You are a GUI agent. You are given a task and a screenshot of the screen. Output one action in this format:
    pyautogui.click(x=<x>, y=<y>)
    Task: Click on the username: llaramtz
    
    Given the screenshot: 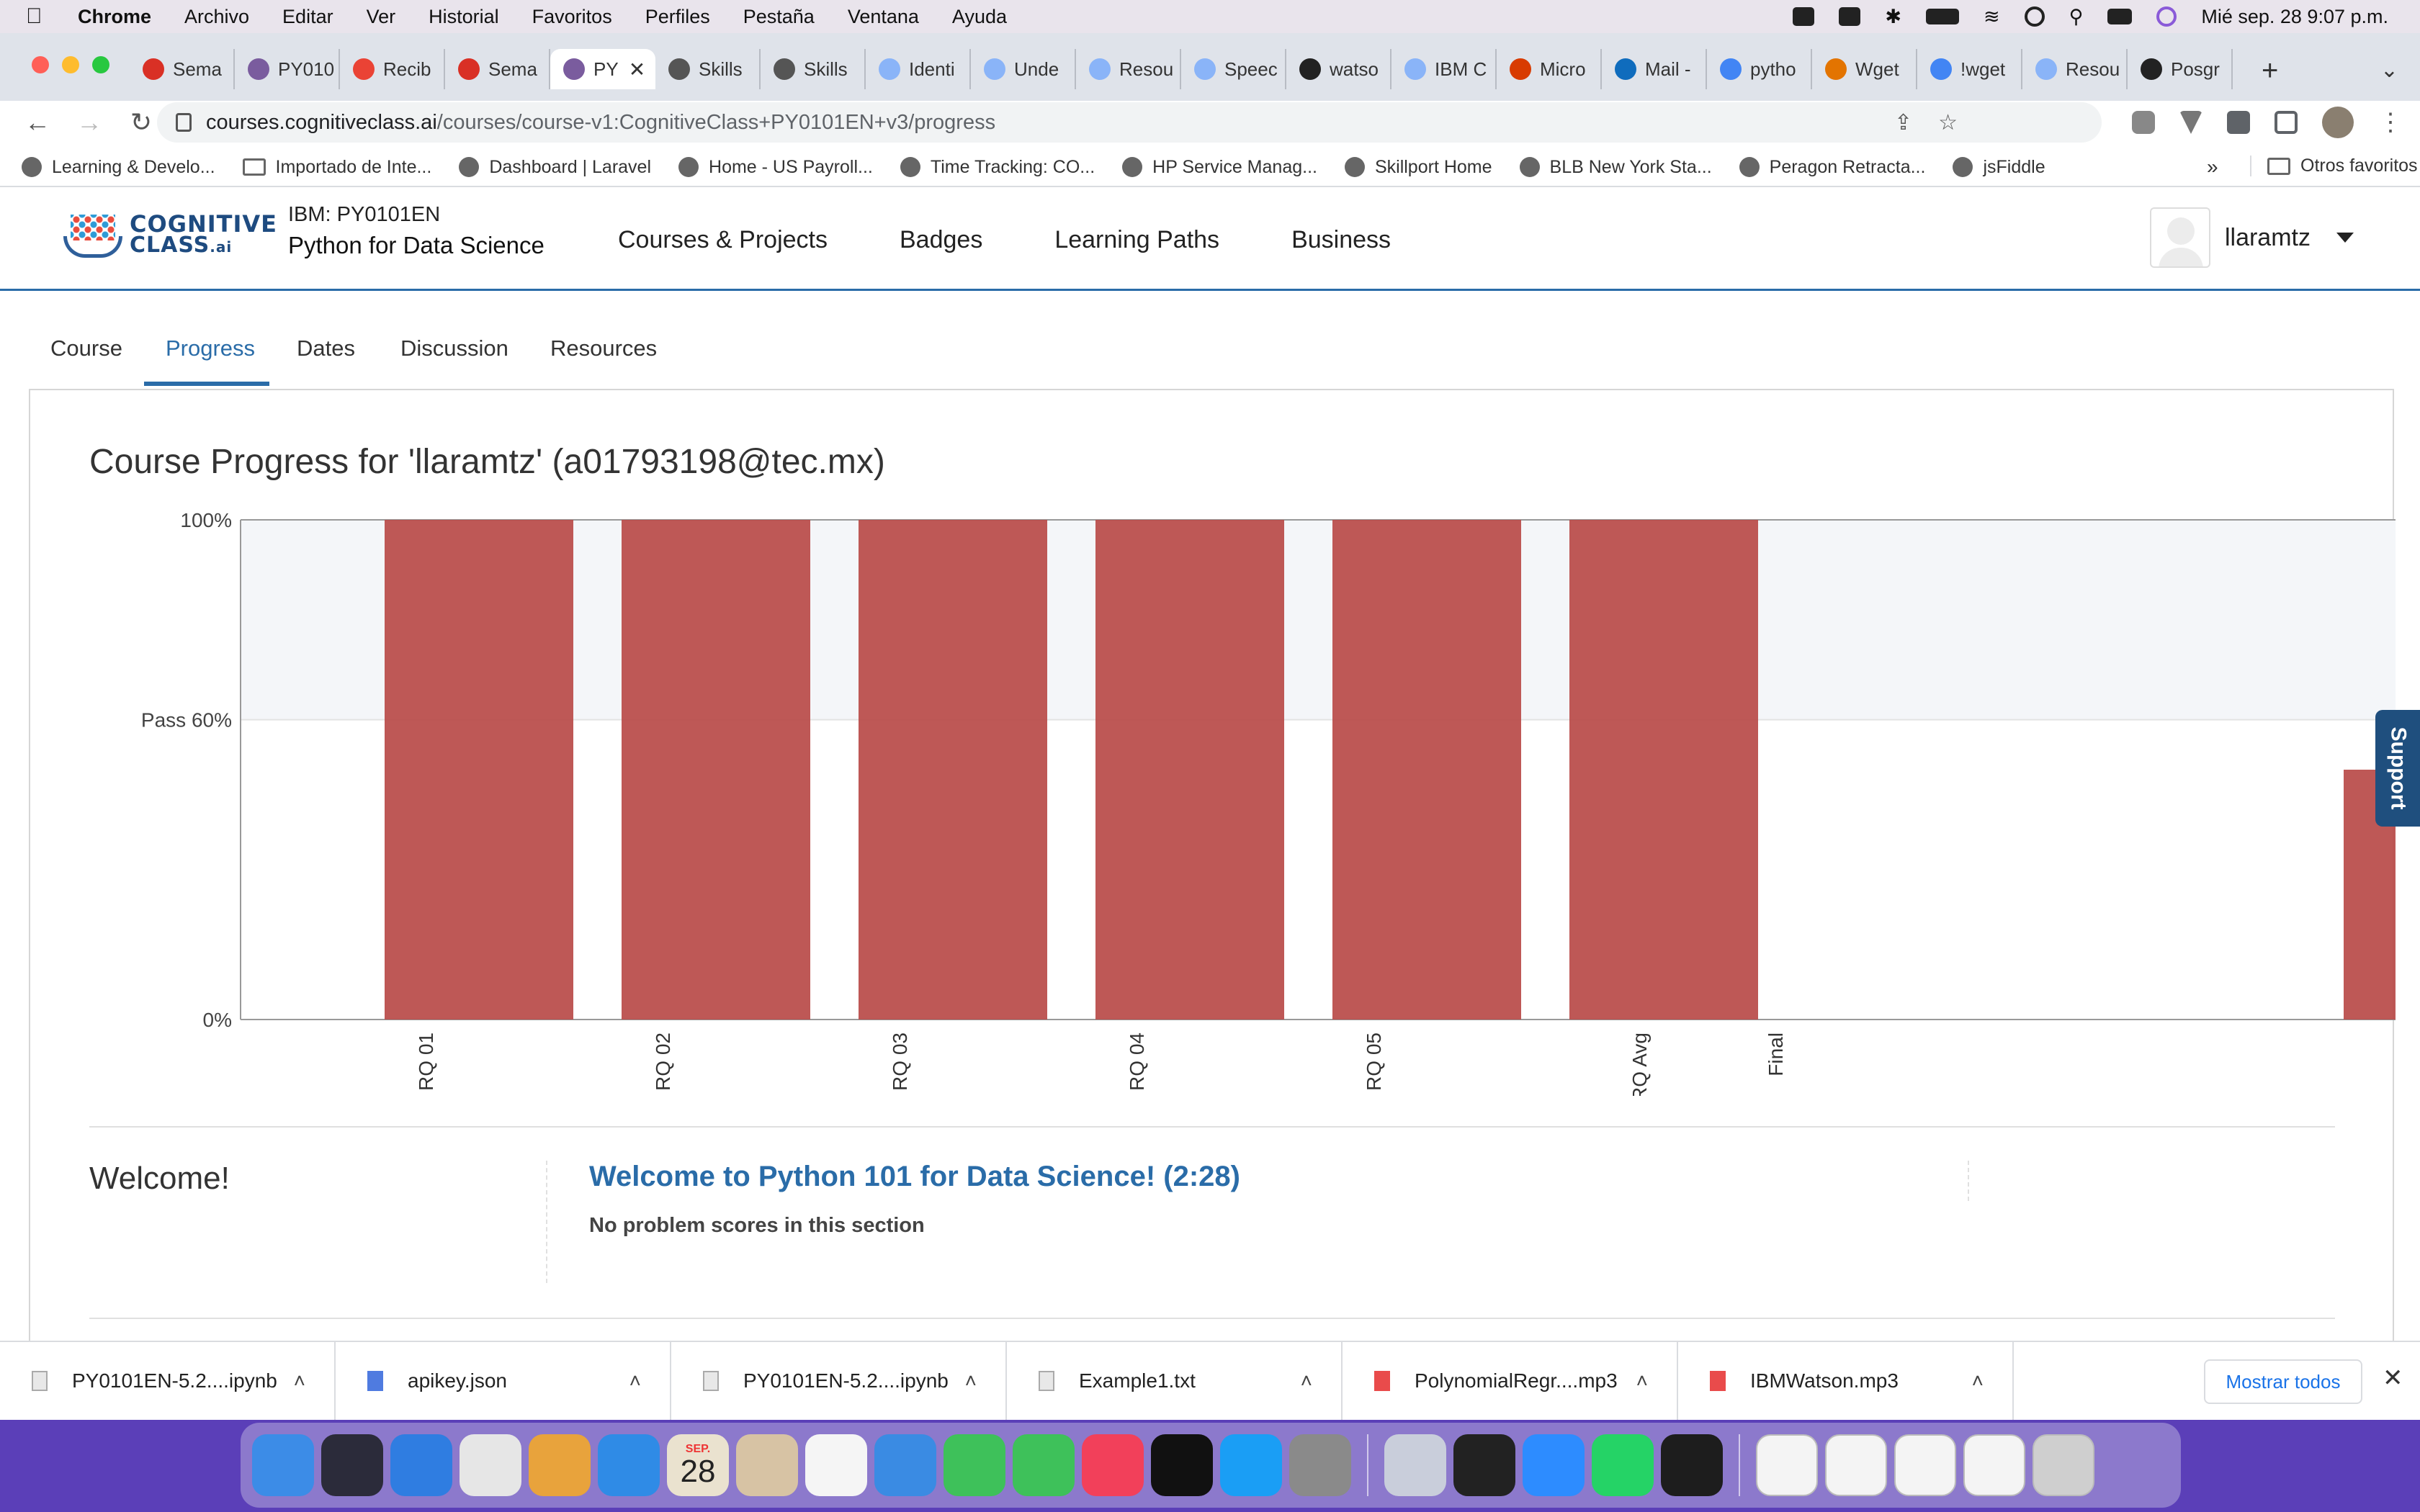 What is the action you would take?
    pyautogui.click(x=2268, y=238)
    